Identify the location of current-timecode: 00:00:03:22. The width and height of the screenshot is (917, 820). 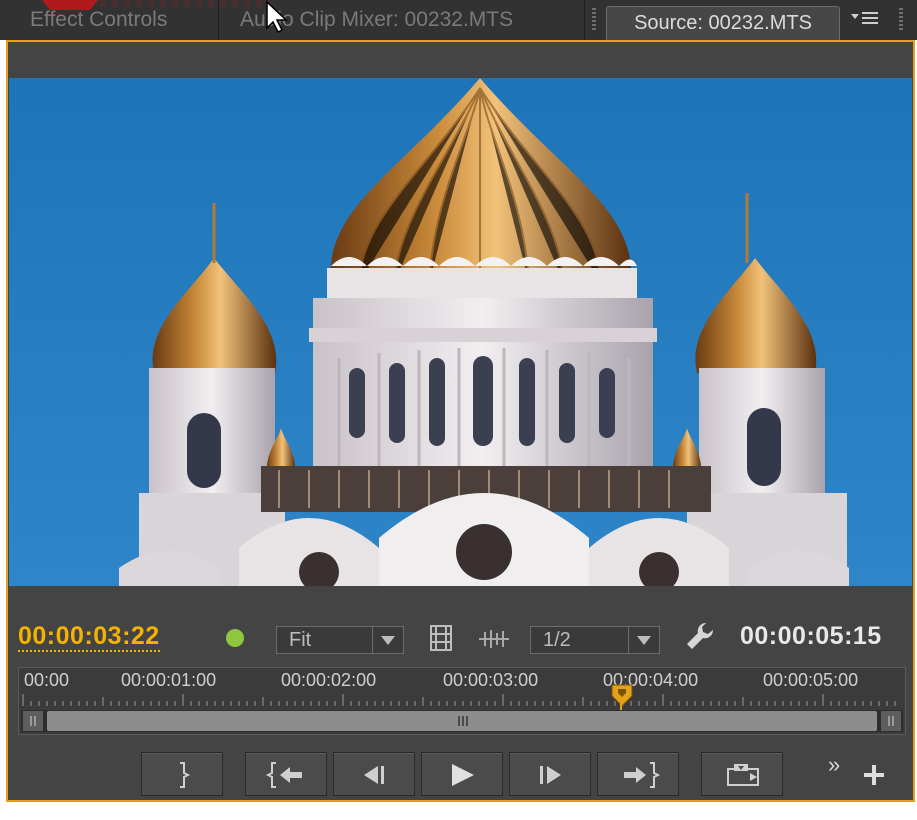
(89, 637).